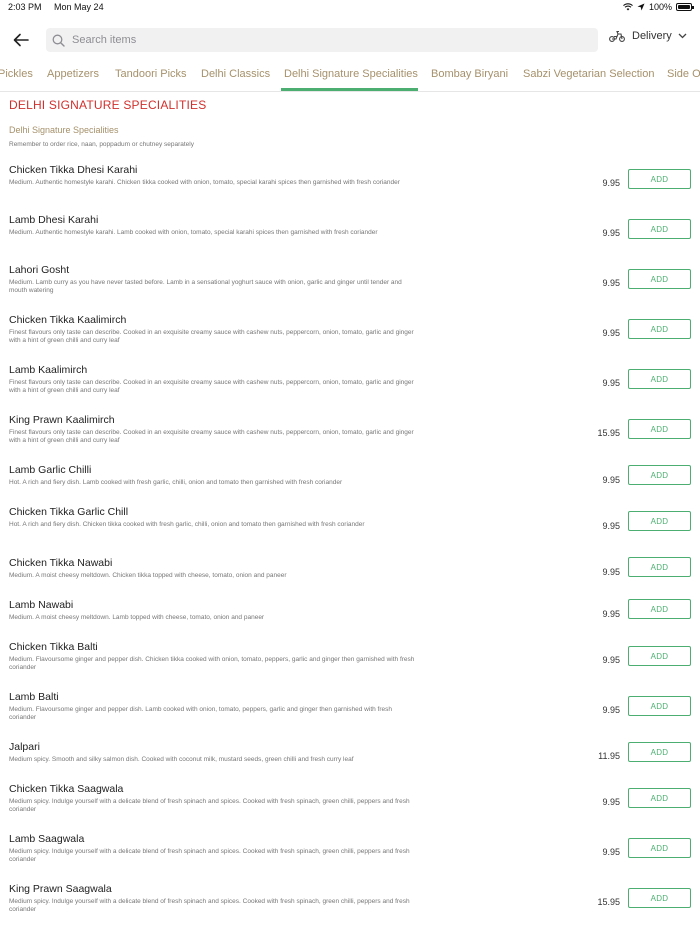 This screenshot has height=934, width=700. I want to click on status-time: 2:03 PM, so click(25, 7).